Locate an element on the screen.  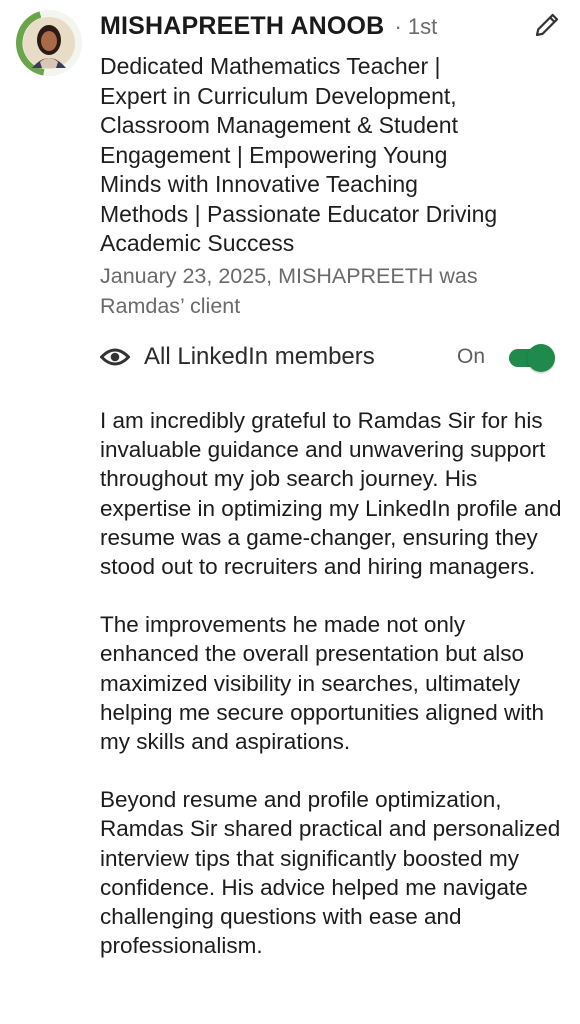
toggle-knob is located at coordinates (541, 358).